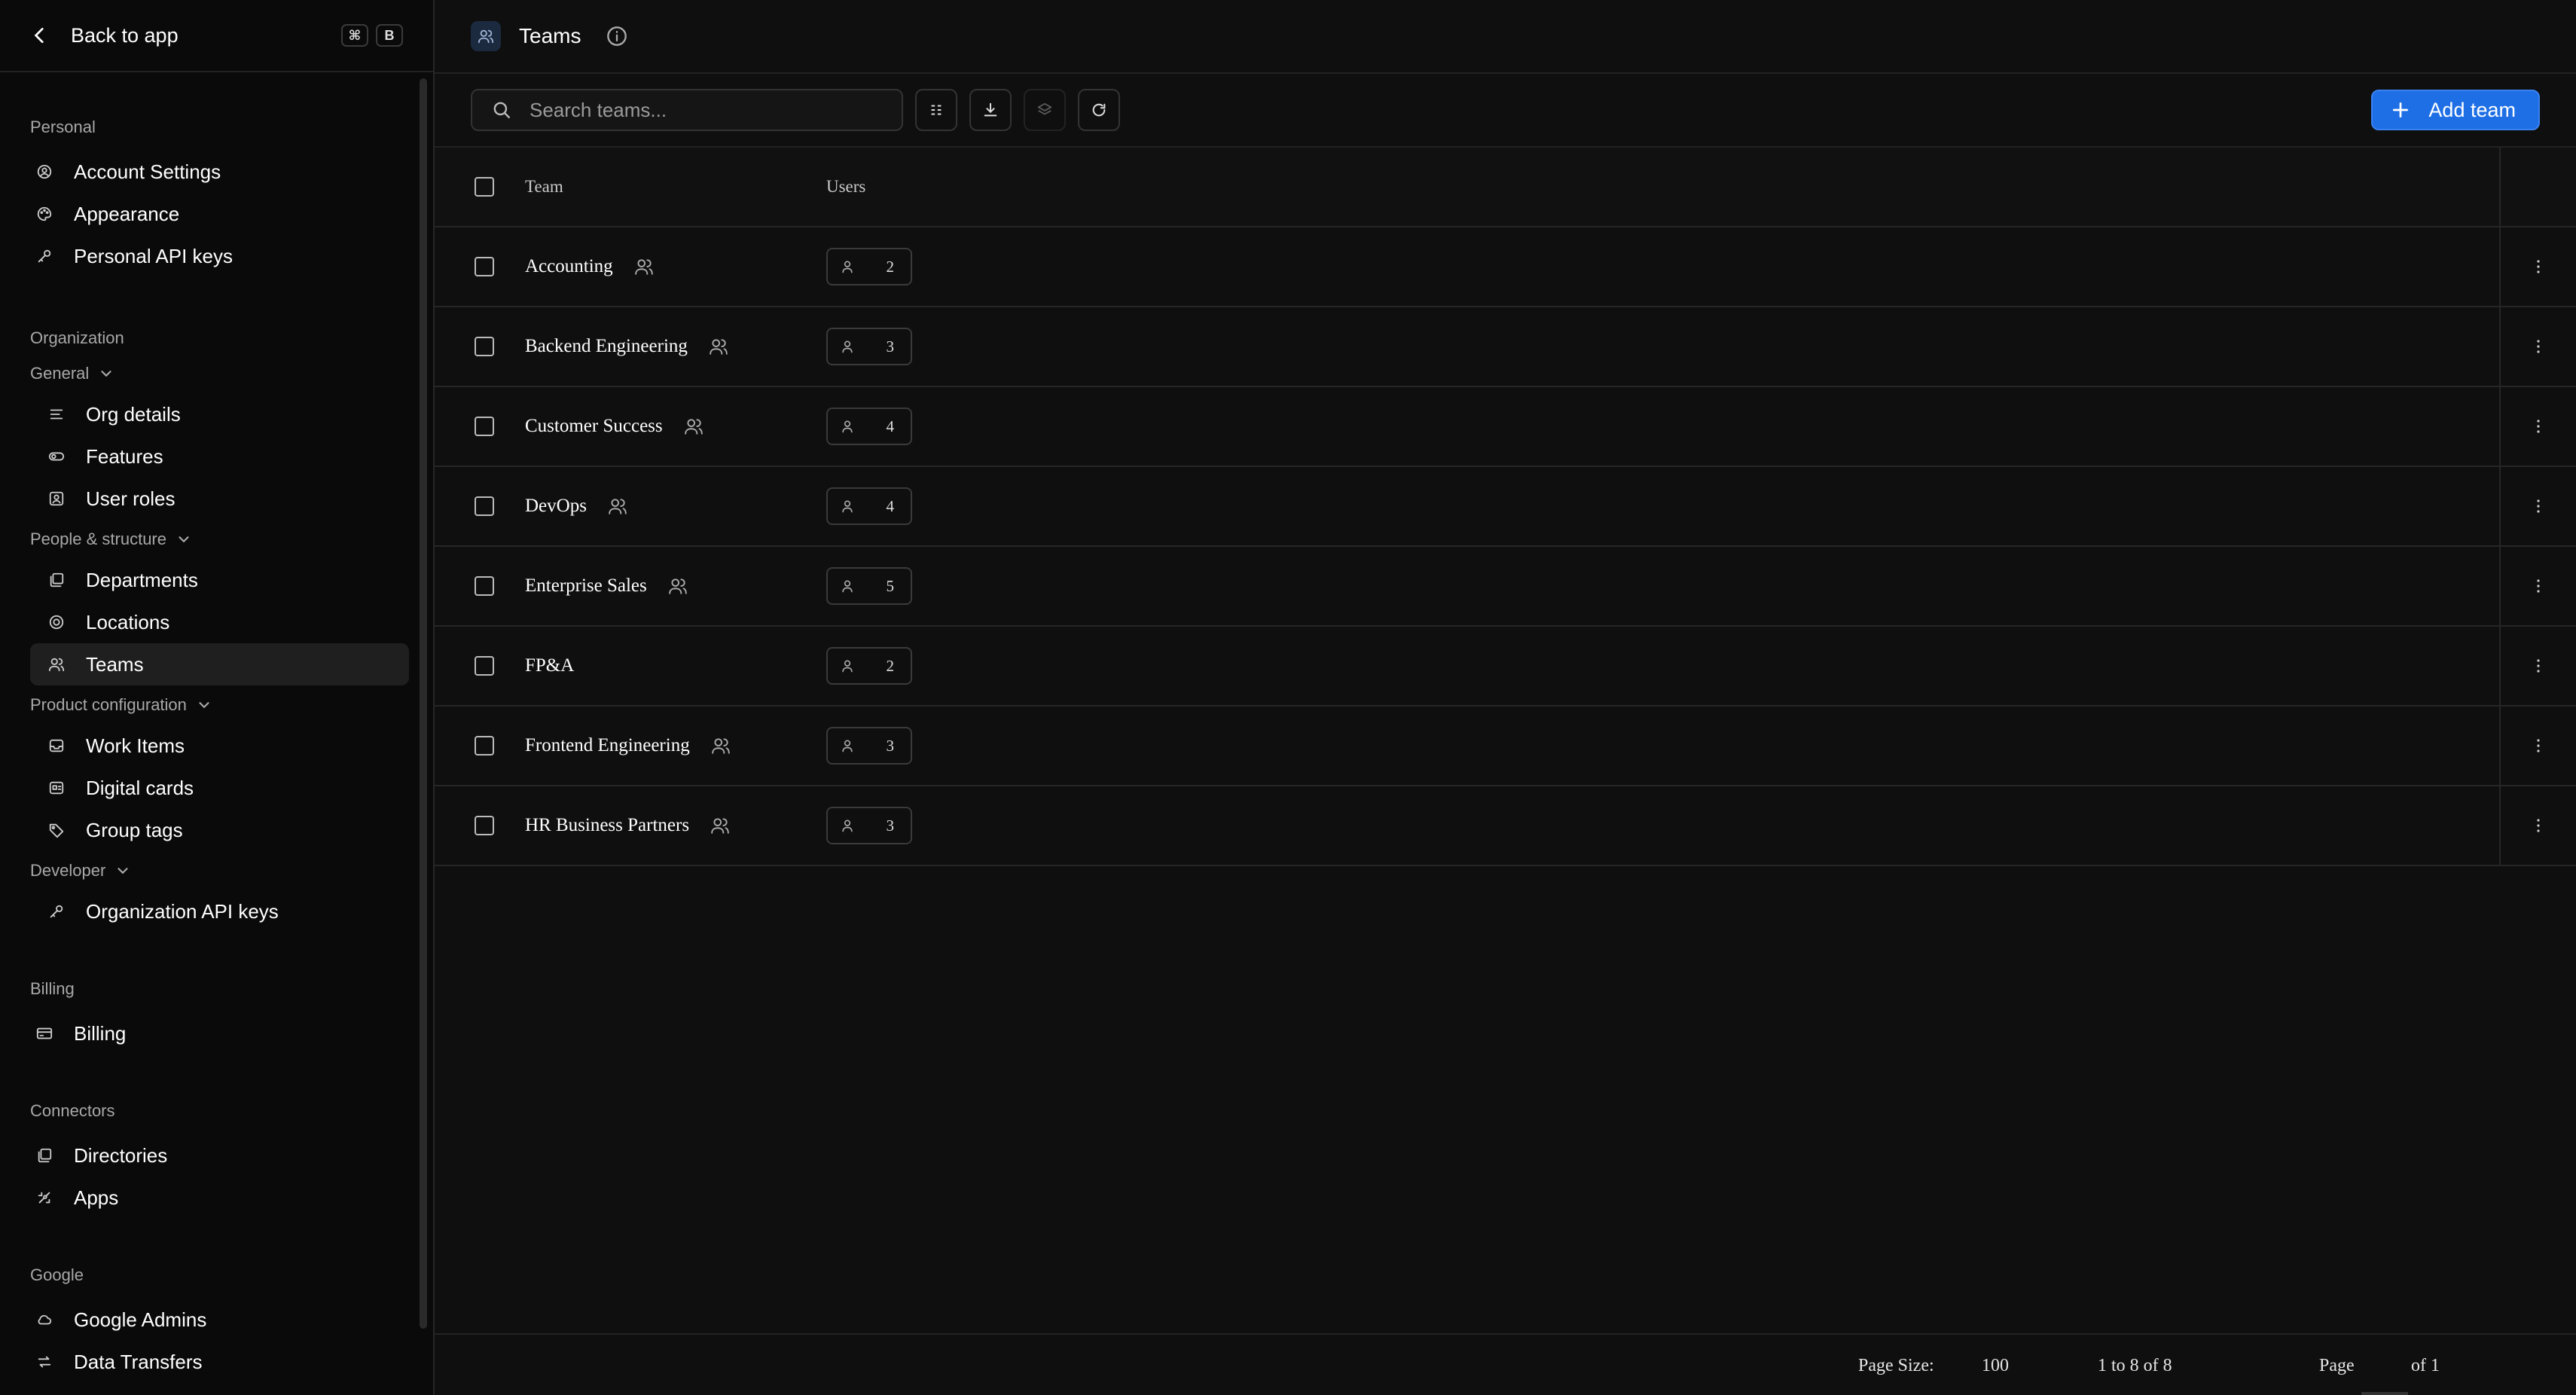 Image resolution: width=2576 pixels, height=1395 pixels. I want to click on sidebar-item-directories: Directories, so click(217, 1155).